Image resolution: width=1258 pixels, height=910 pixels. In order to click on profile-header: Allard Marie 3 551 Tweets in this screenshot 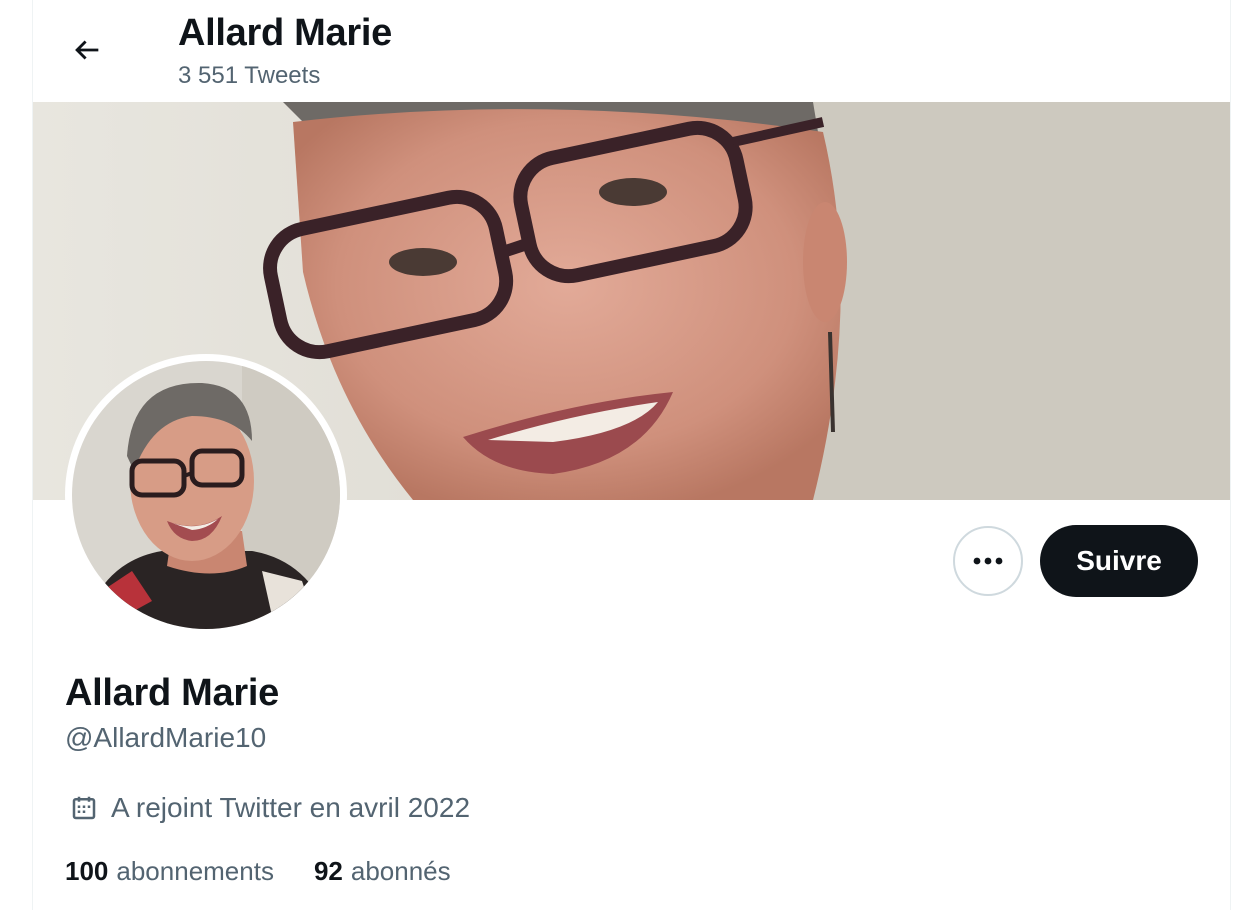, I will do `click(631, 51)`.